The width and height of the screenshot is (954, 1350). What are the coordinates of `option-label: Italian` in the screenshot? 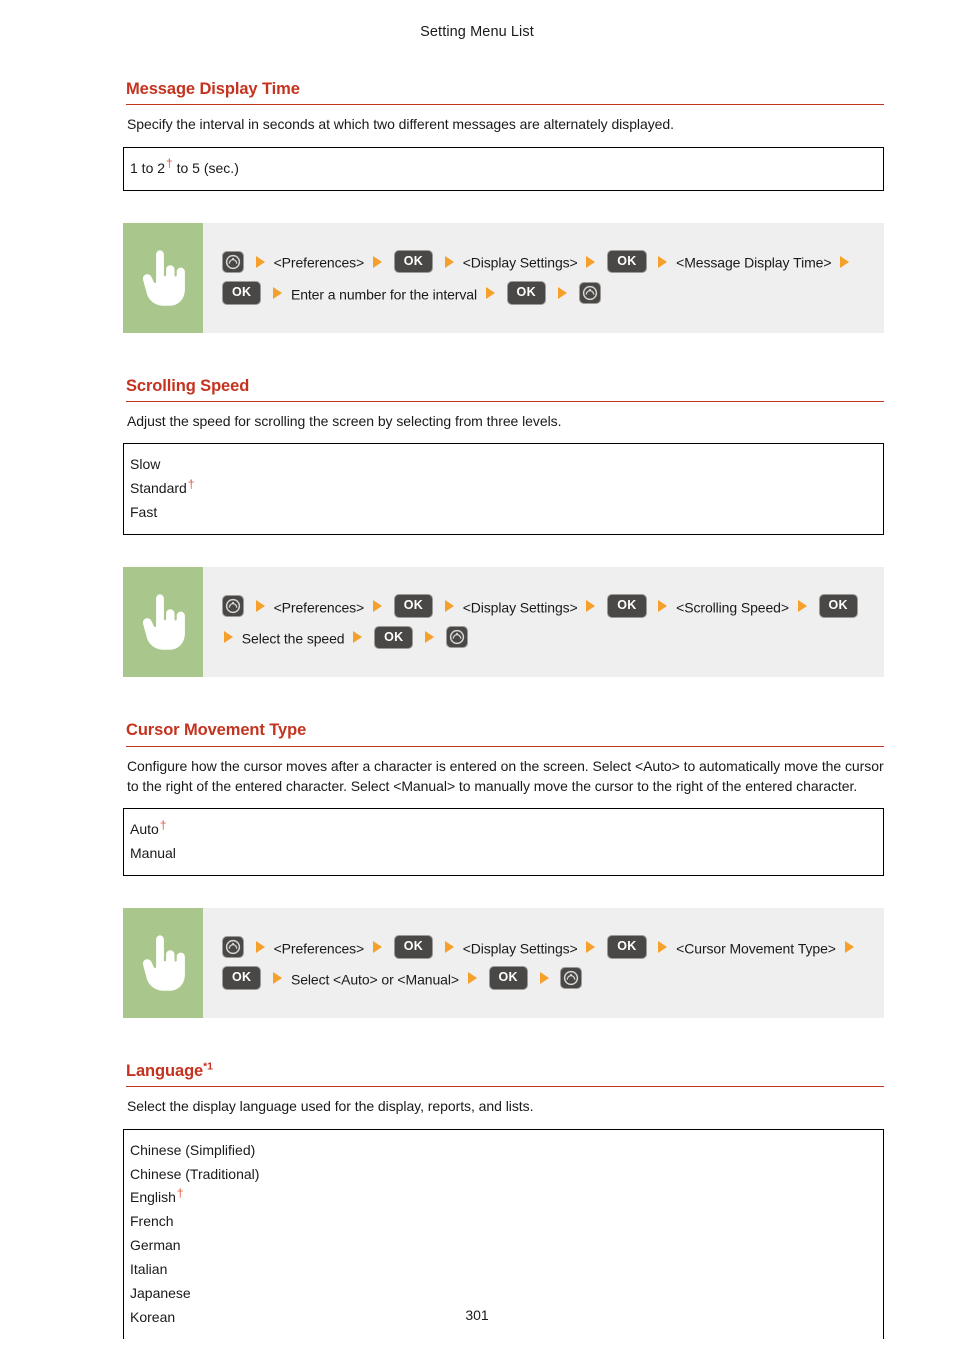 It's located at (149, 1269).